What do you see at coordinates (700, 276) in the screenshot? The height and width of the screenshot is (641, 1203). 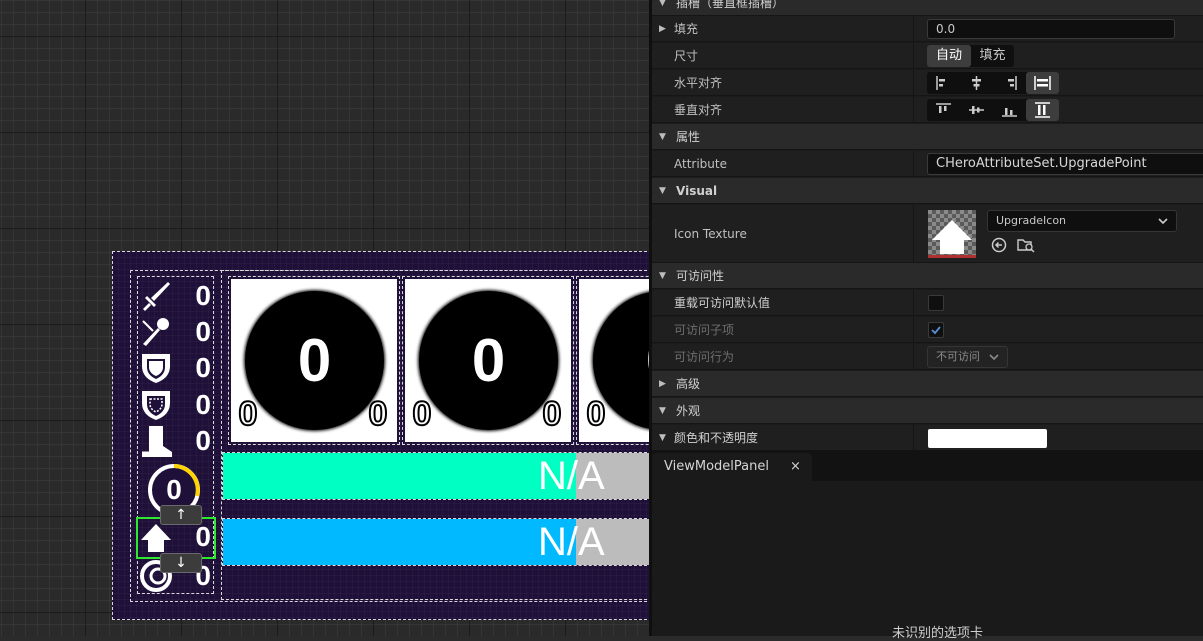 I see `section-label: 可访问性` at bounding box center [700, 276].